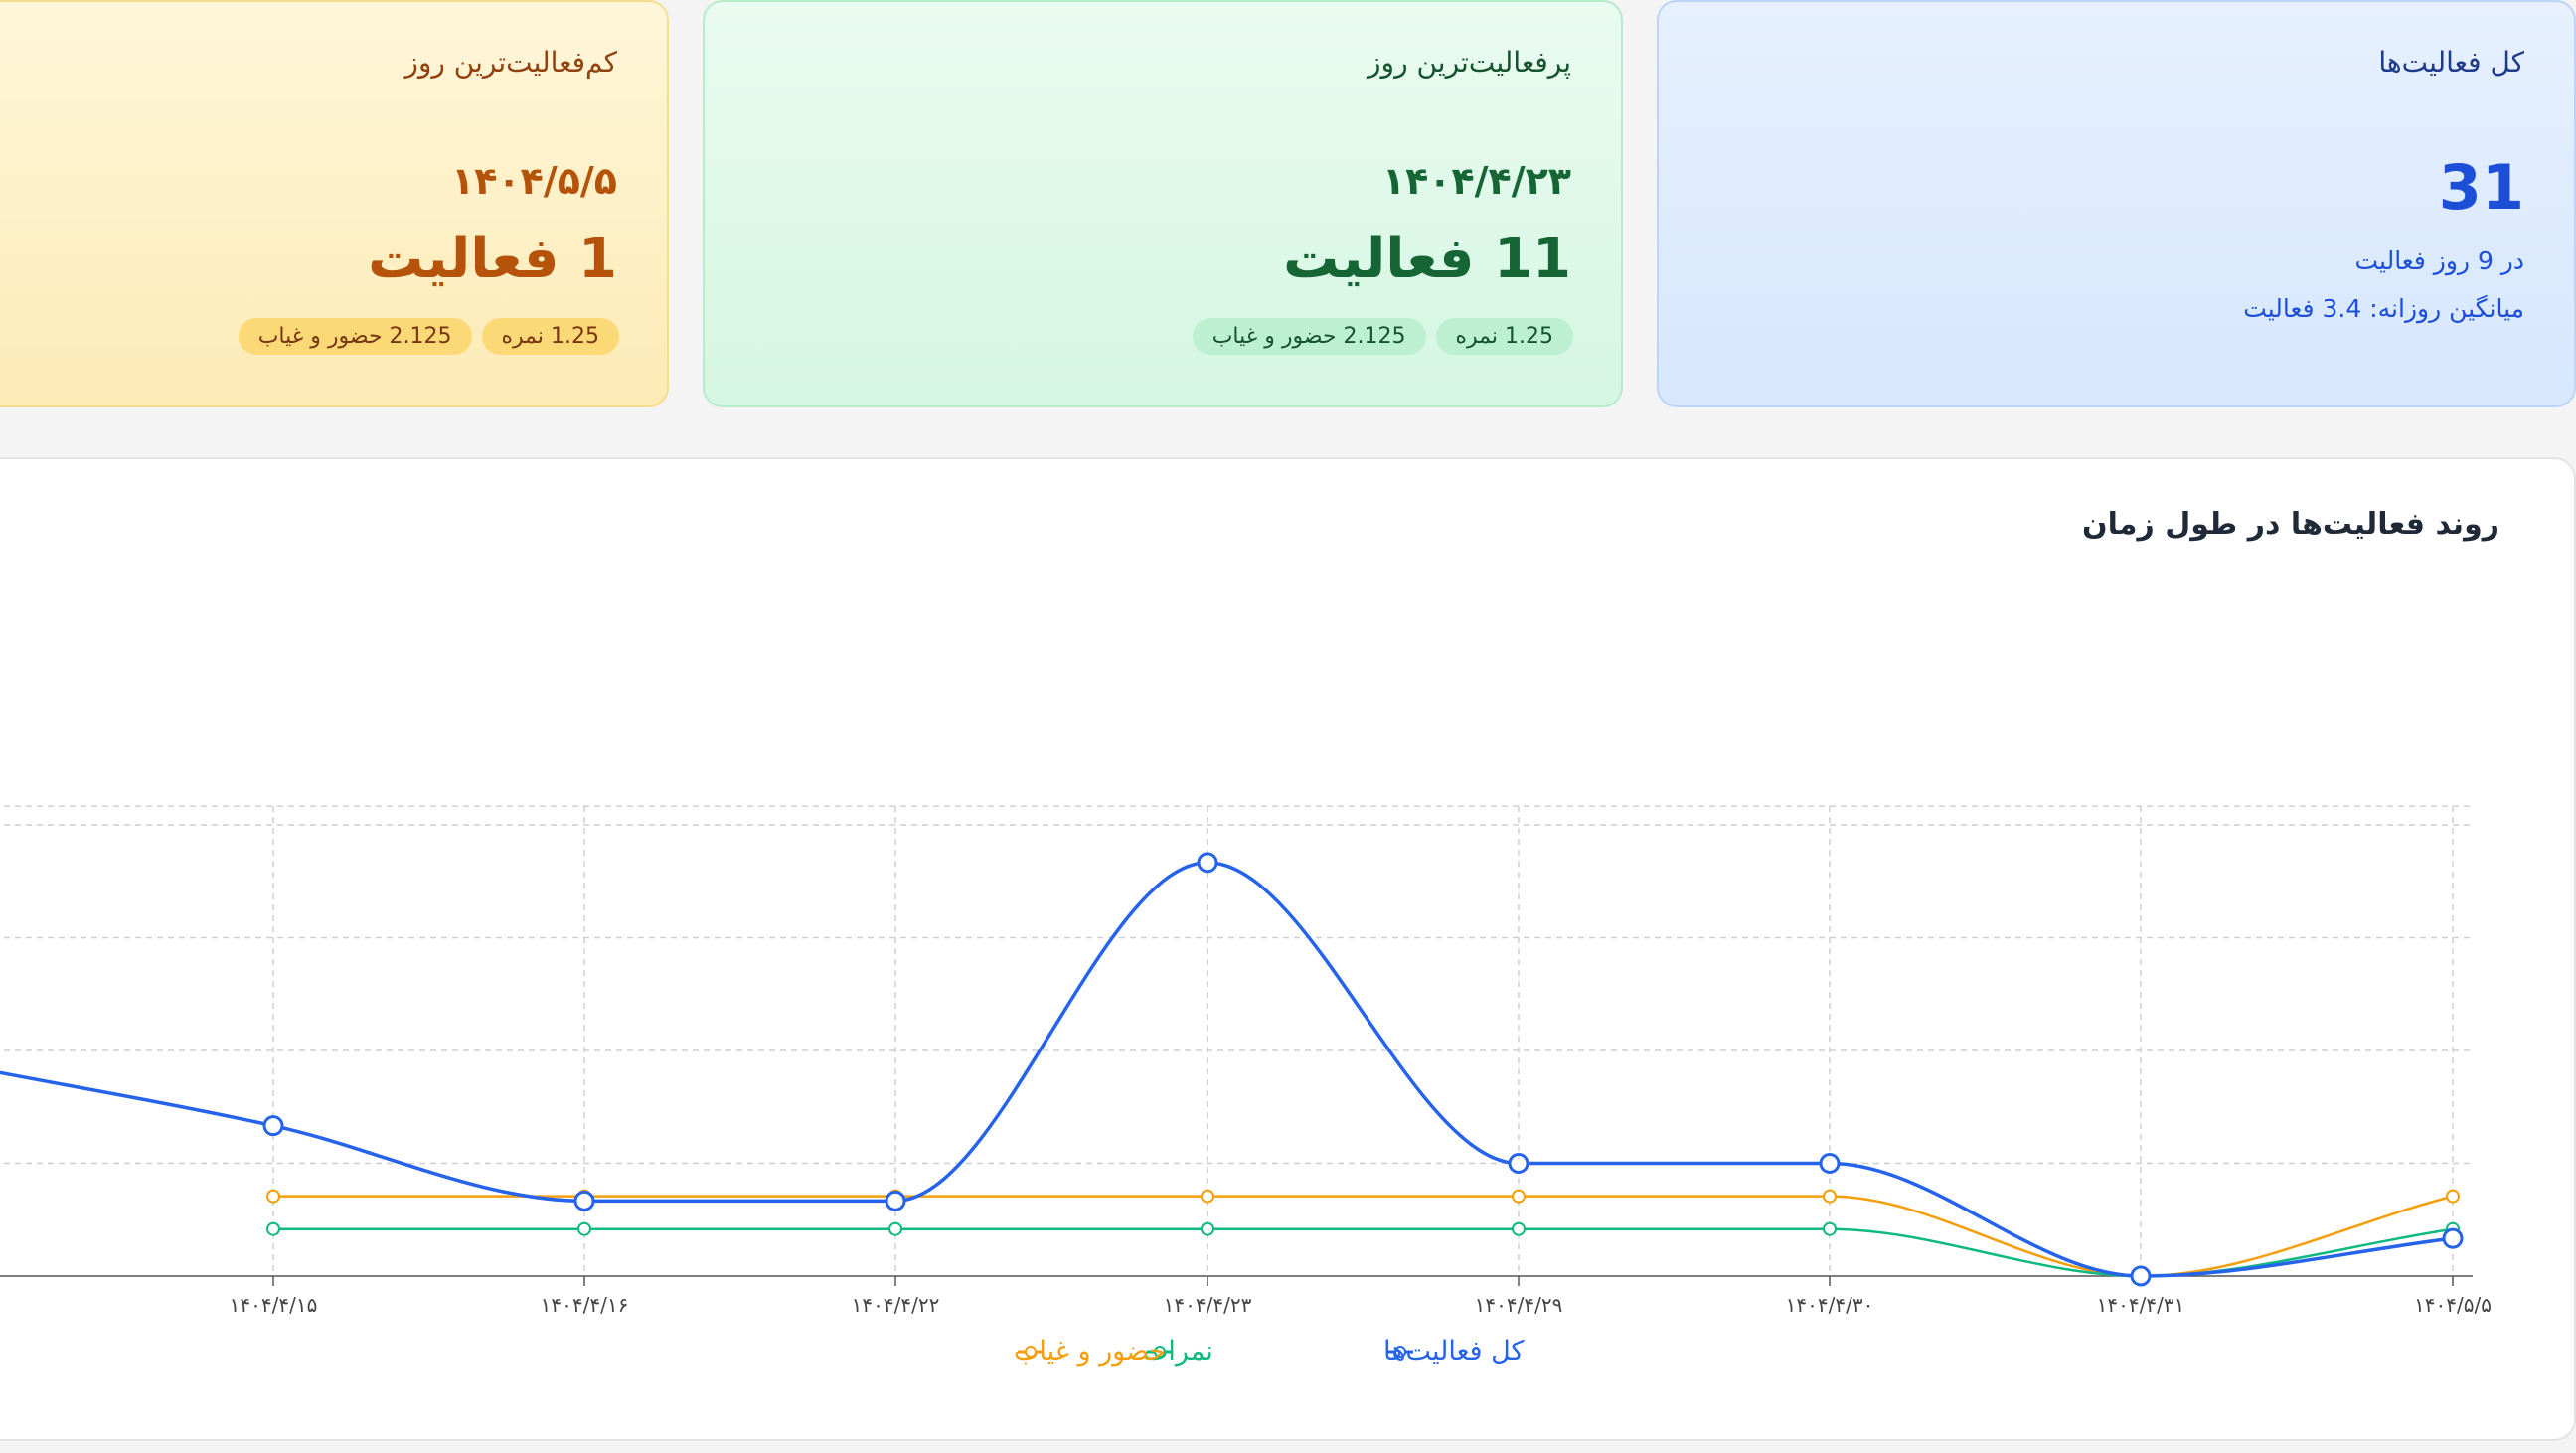  I want to click on series-attendance-line, so click(1363, 1236).